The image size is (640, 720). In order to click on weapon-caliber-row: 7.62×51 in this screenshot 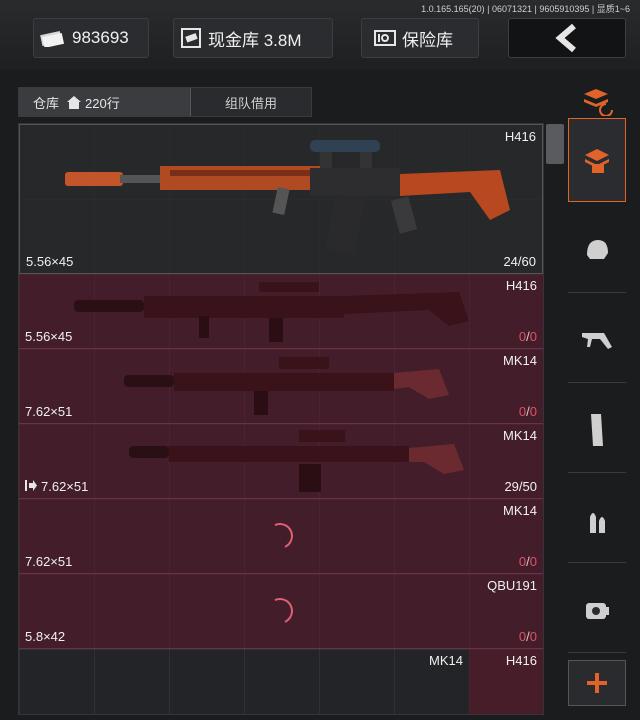, I will do `click(56, 486)`.